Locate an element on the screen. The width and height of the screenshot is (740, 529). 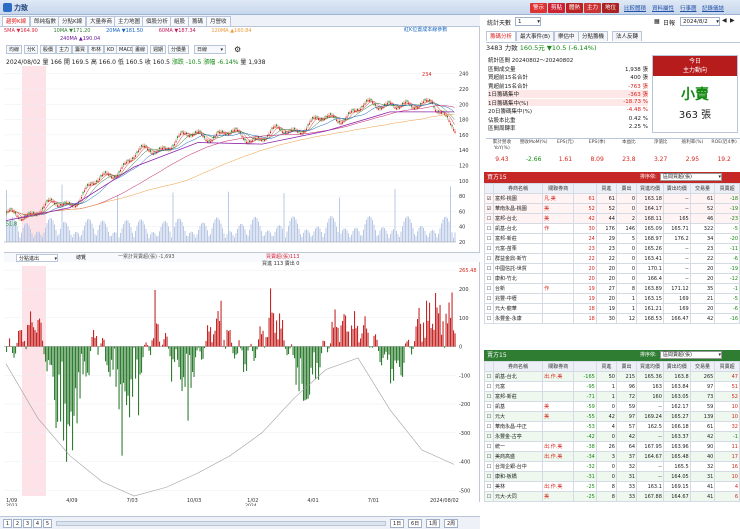
calendar-icon: ▦ is located at coordinates (657, 21).